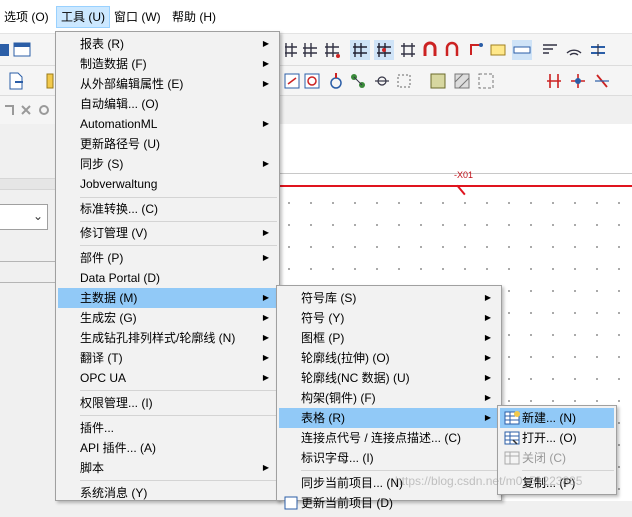 The image size is (632, 517). Describe the element at coordinates (119, 209) in the screenshot. I see `menu-item-label: 标准转换... (C)` at that location.